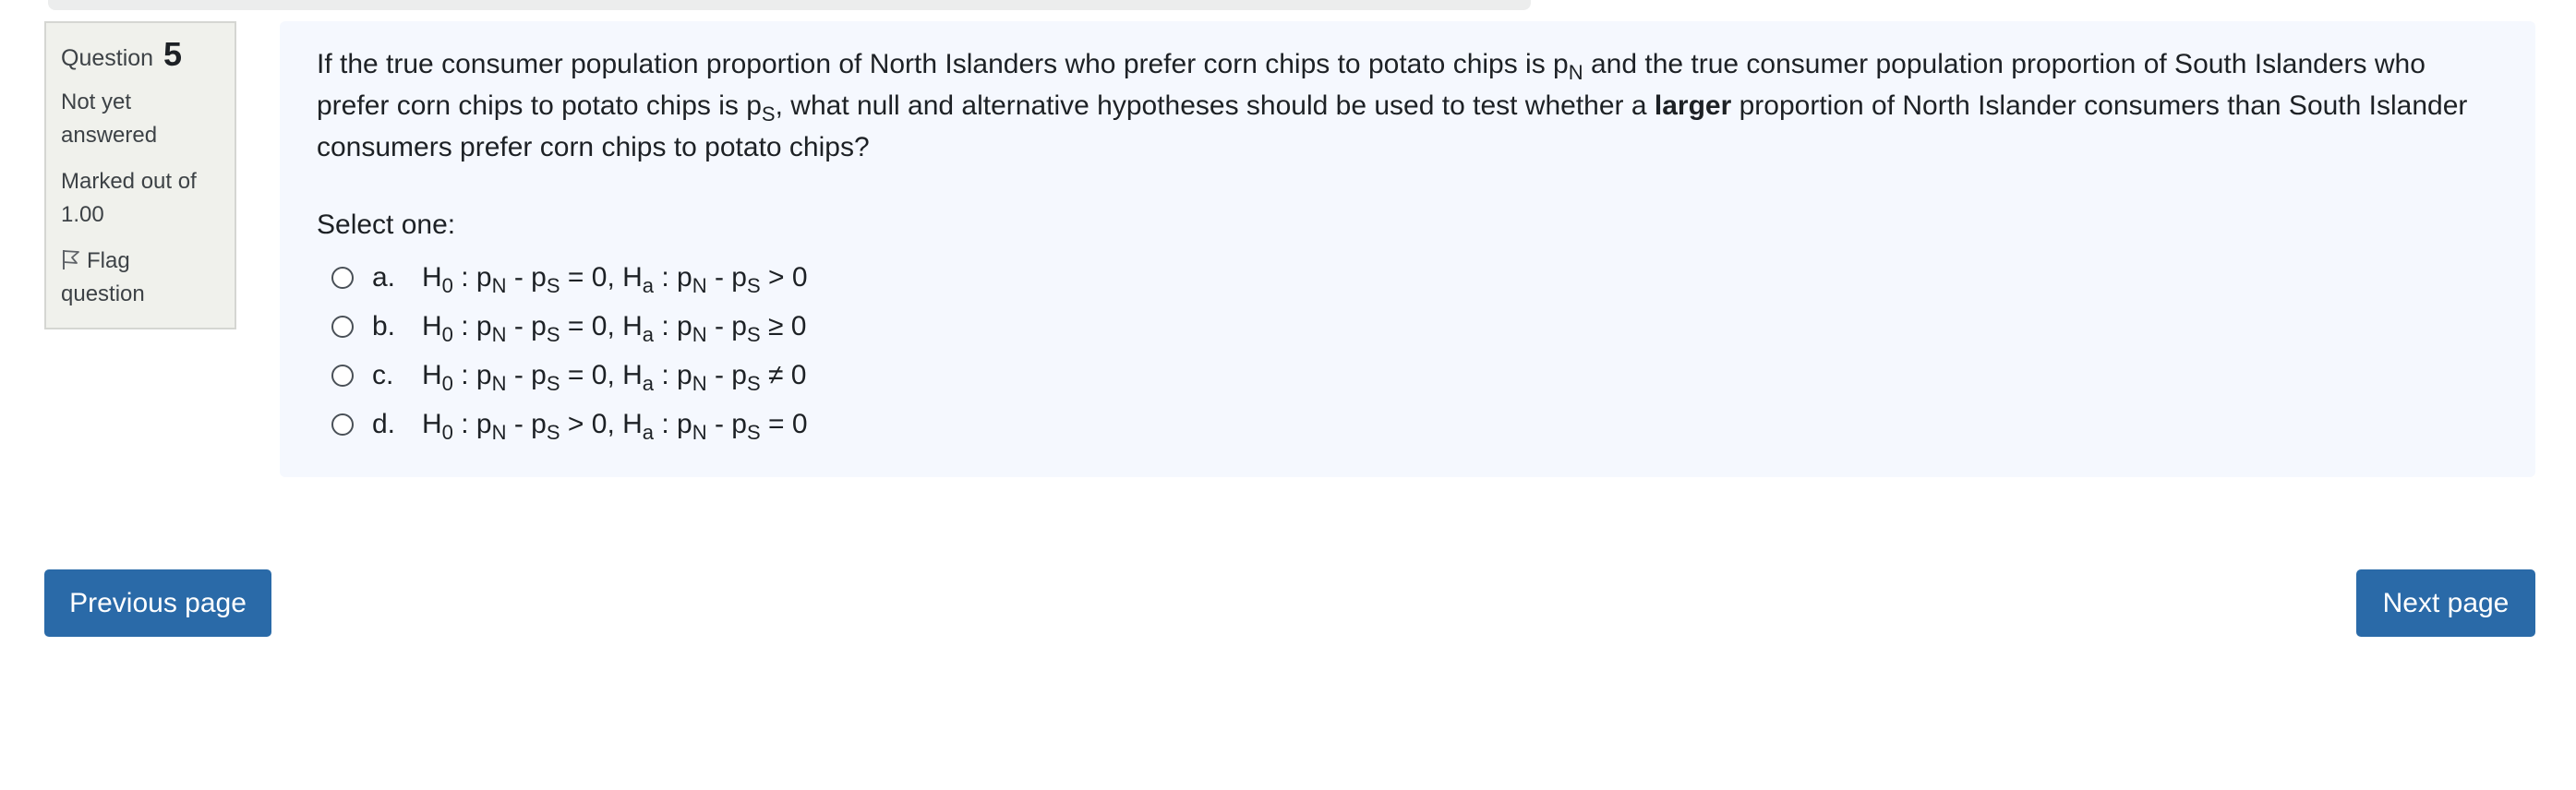 This screenshot has width=2576, height=790. What do you see at coordinates (615, 279) in the screenshot?
I see `answer-text: H0 : pN - pS = 0, Ha : pN - pS > 0` at bounding box center [615, 279].